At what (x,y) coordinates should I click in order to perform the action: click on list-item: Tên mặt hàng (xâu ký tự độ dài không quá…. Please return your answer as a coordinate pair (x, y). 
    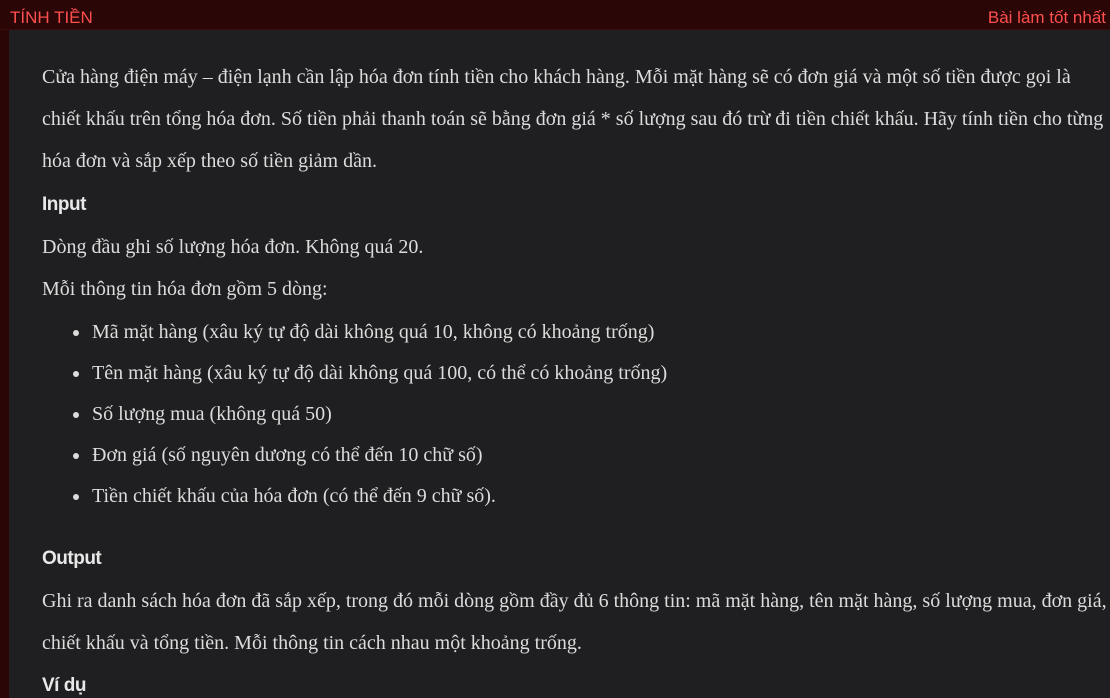
    Looking at the image, I should click on (354, 373).